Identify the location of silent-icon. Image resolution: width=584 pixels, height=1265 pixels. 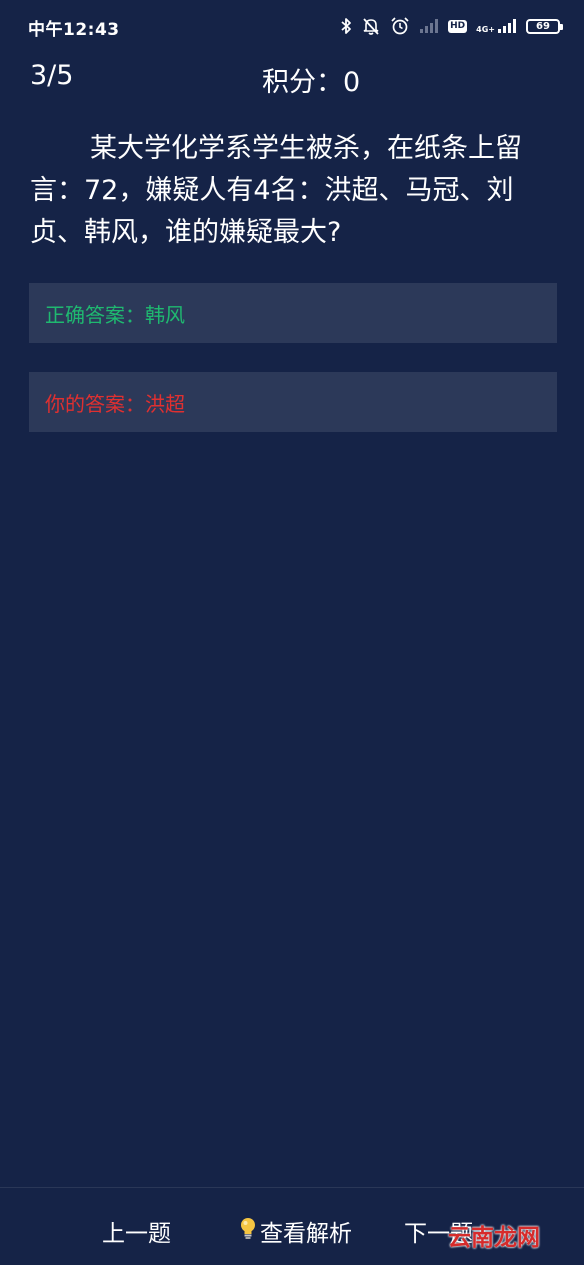
(371, 26).